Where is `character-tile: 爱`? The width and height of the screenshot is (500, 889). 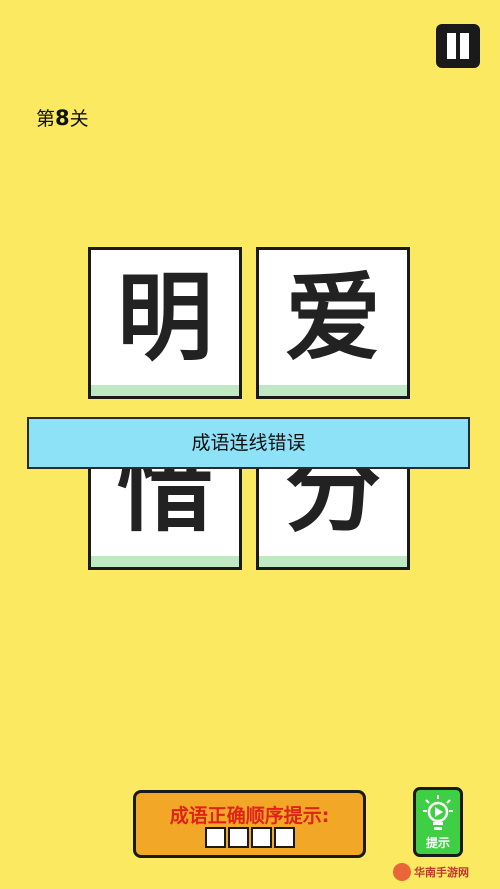
character-tile: 爱 is located at coordinates (333, 323).